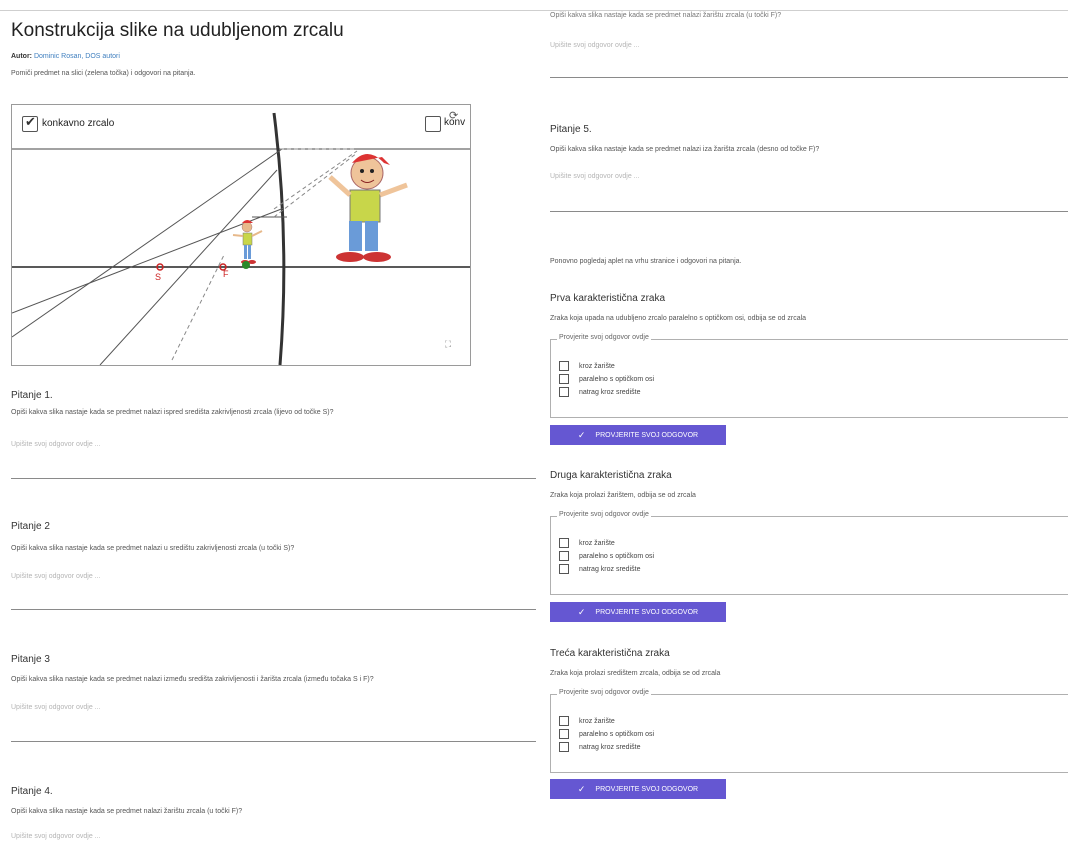 The height and width of the screenshot is (844, 1068). What do you see at coordinates (32, 791) in the screenshot?
I see `question-4-title: Pitanje 4.` at bounding box center [32, 791].